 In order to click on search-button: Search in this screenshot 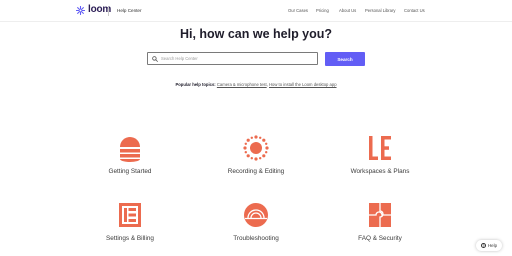, I will do `click(345, 59)`.